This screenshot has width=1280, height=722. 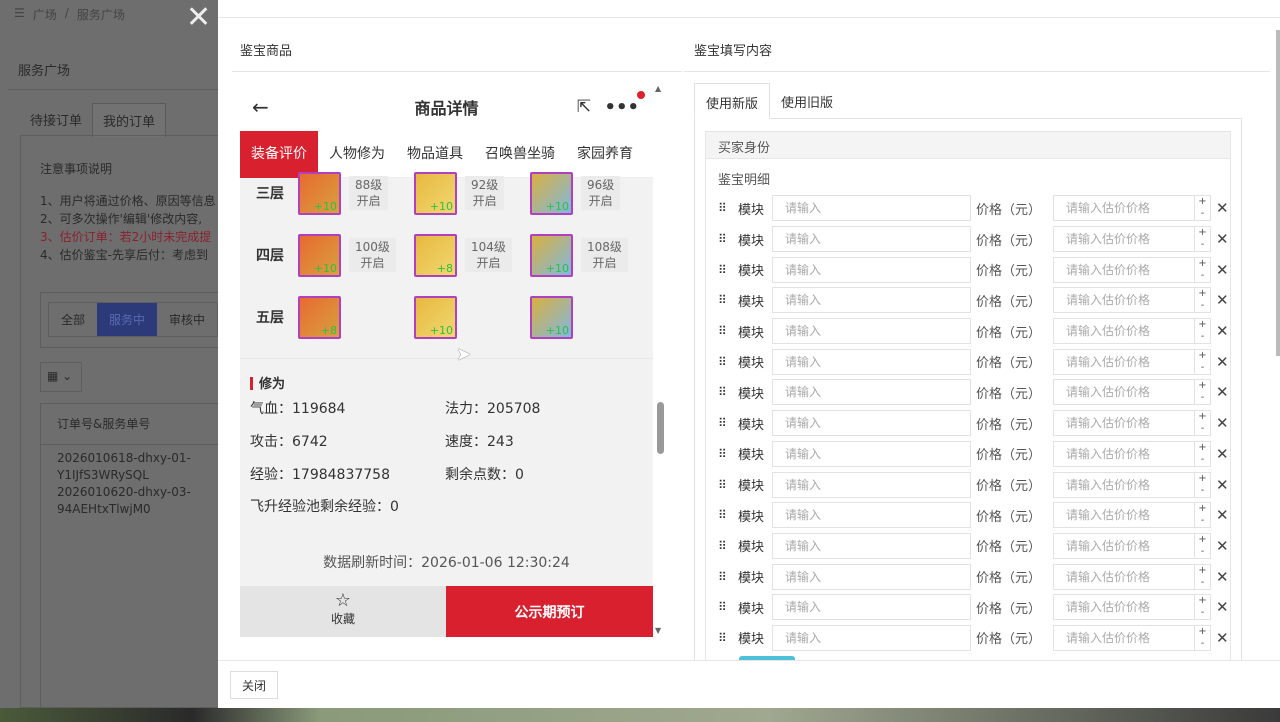 I want to click on back-arrow-icon: ←, so click(x=260, y=107).